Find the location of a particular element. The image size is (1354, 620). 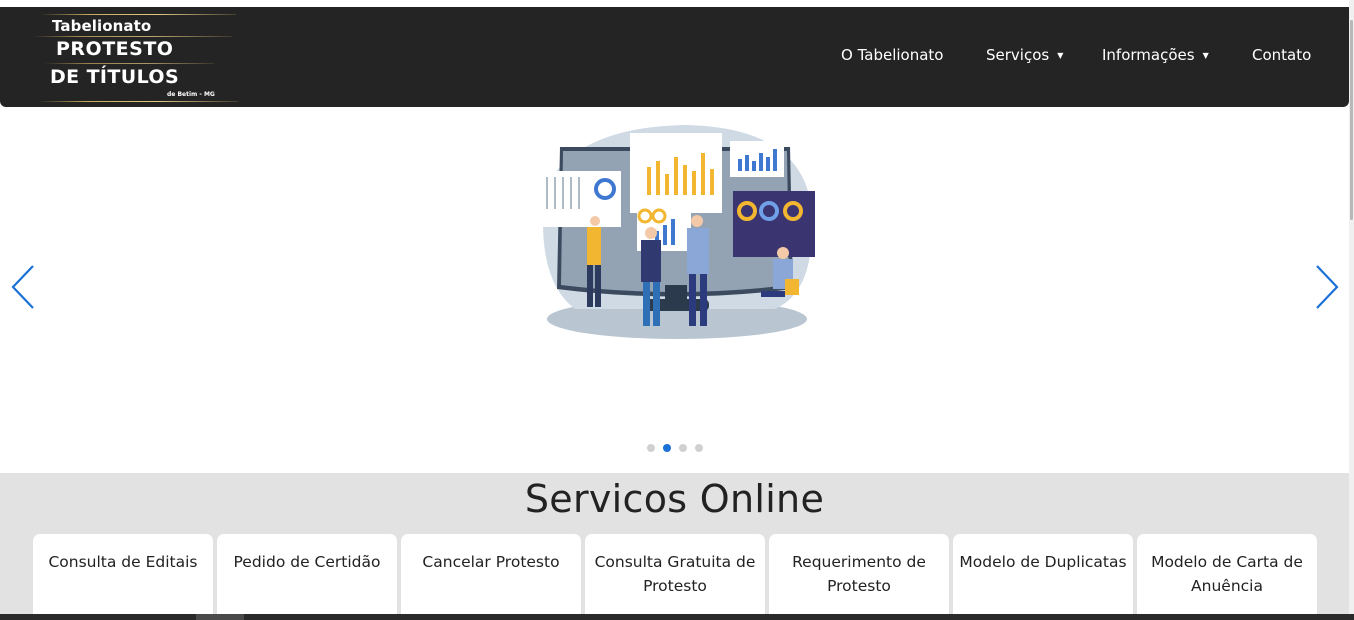

carousel-next-button is located at coordinates (1326, 287).